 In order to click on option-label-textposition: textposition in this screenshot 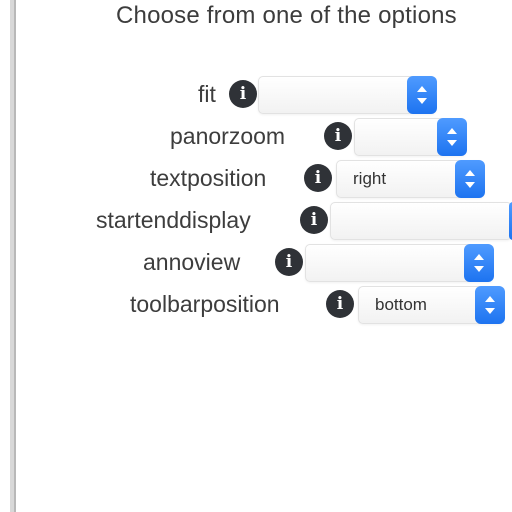, I will do `click(208, 178)`.